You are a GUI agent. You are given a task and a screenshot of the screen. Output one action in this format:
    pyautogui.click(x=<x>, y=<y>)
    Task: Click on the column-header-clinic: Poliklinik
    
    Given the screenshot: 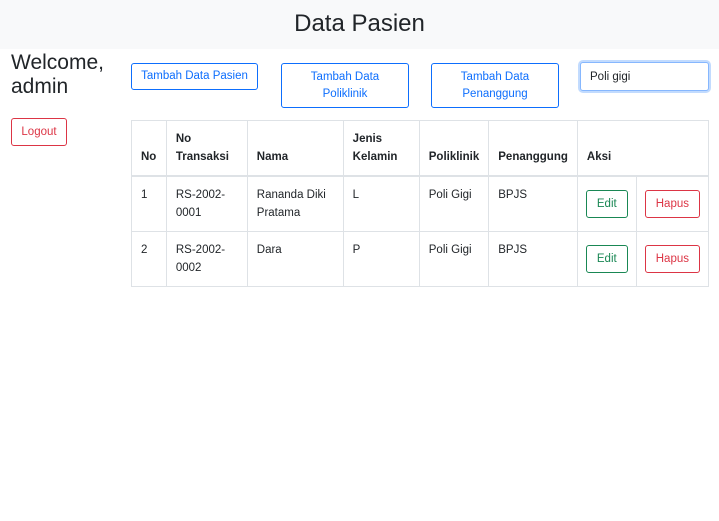 What is the action you would take?
    pyautogui.click(x=454, y=148)
    